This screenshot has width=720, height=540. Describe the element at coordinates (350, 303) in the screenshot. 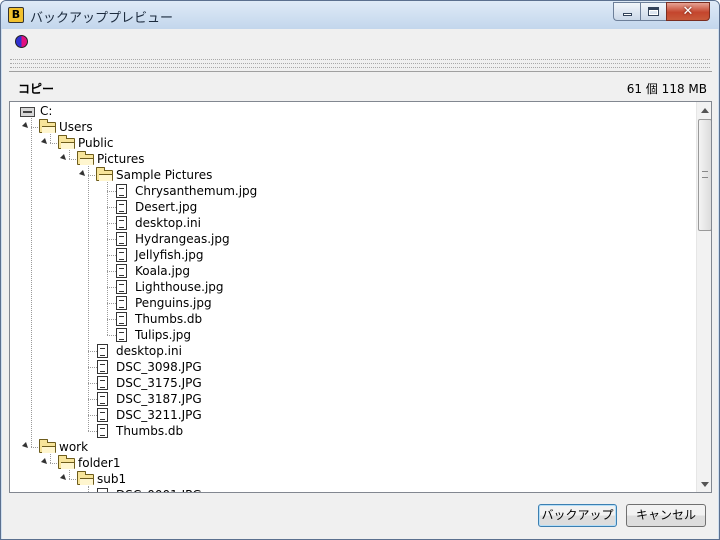

I see `tree-file-item: Penguins.jpg` at that location.